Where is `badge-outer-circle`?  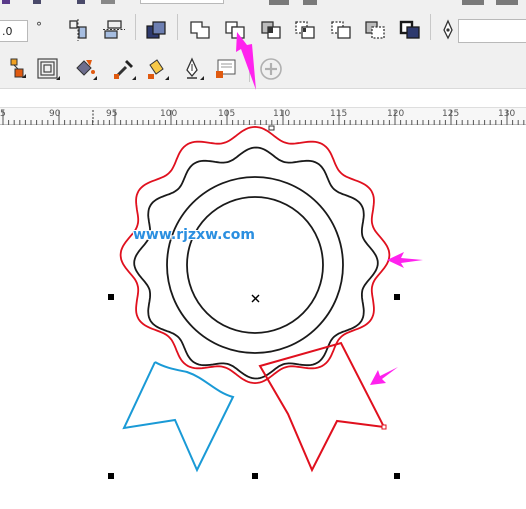 badge-outer-circle is located at coordinates (255, 265).